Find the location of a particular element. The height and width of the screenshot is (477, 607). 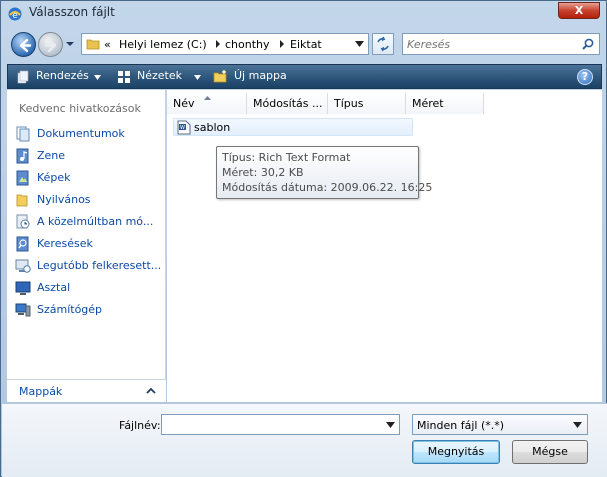

favorite-links-header: Kedvenc hivatkozások is located at coordinates (80, 108).